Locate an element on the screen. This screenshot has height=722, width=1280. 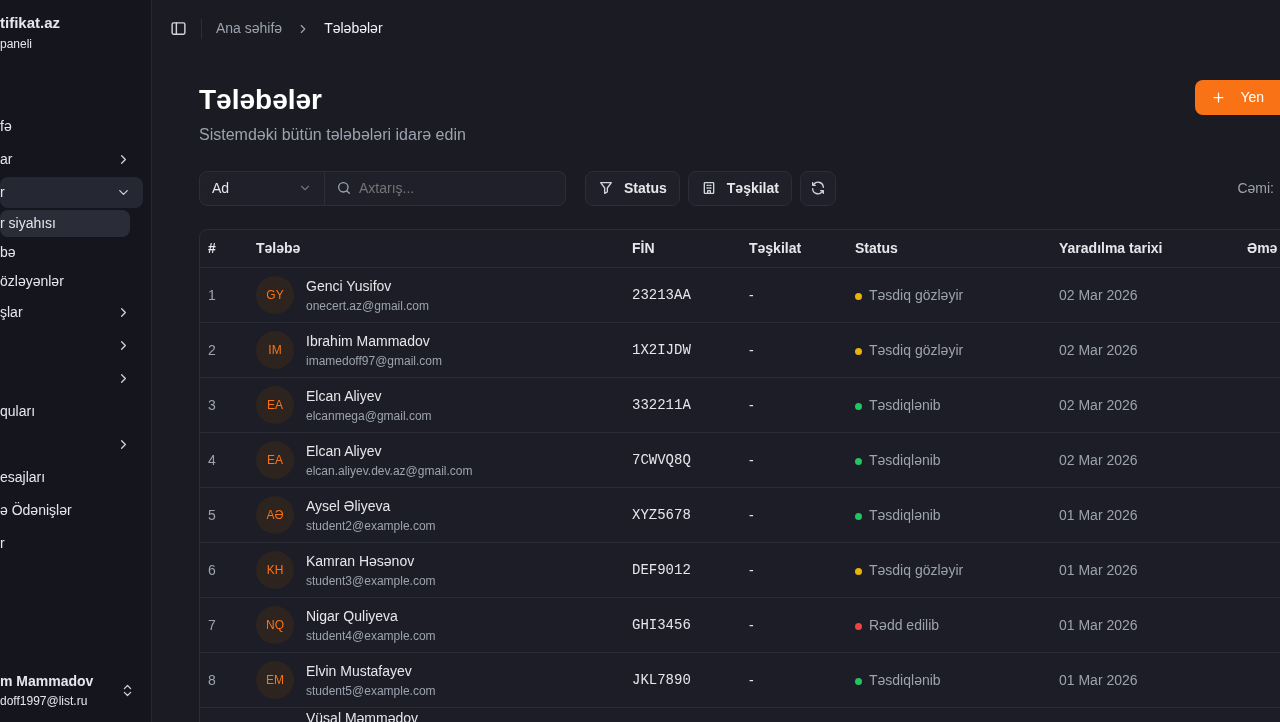
refresh-button is located at coordinates (817, 188).